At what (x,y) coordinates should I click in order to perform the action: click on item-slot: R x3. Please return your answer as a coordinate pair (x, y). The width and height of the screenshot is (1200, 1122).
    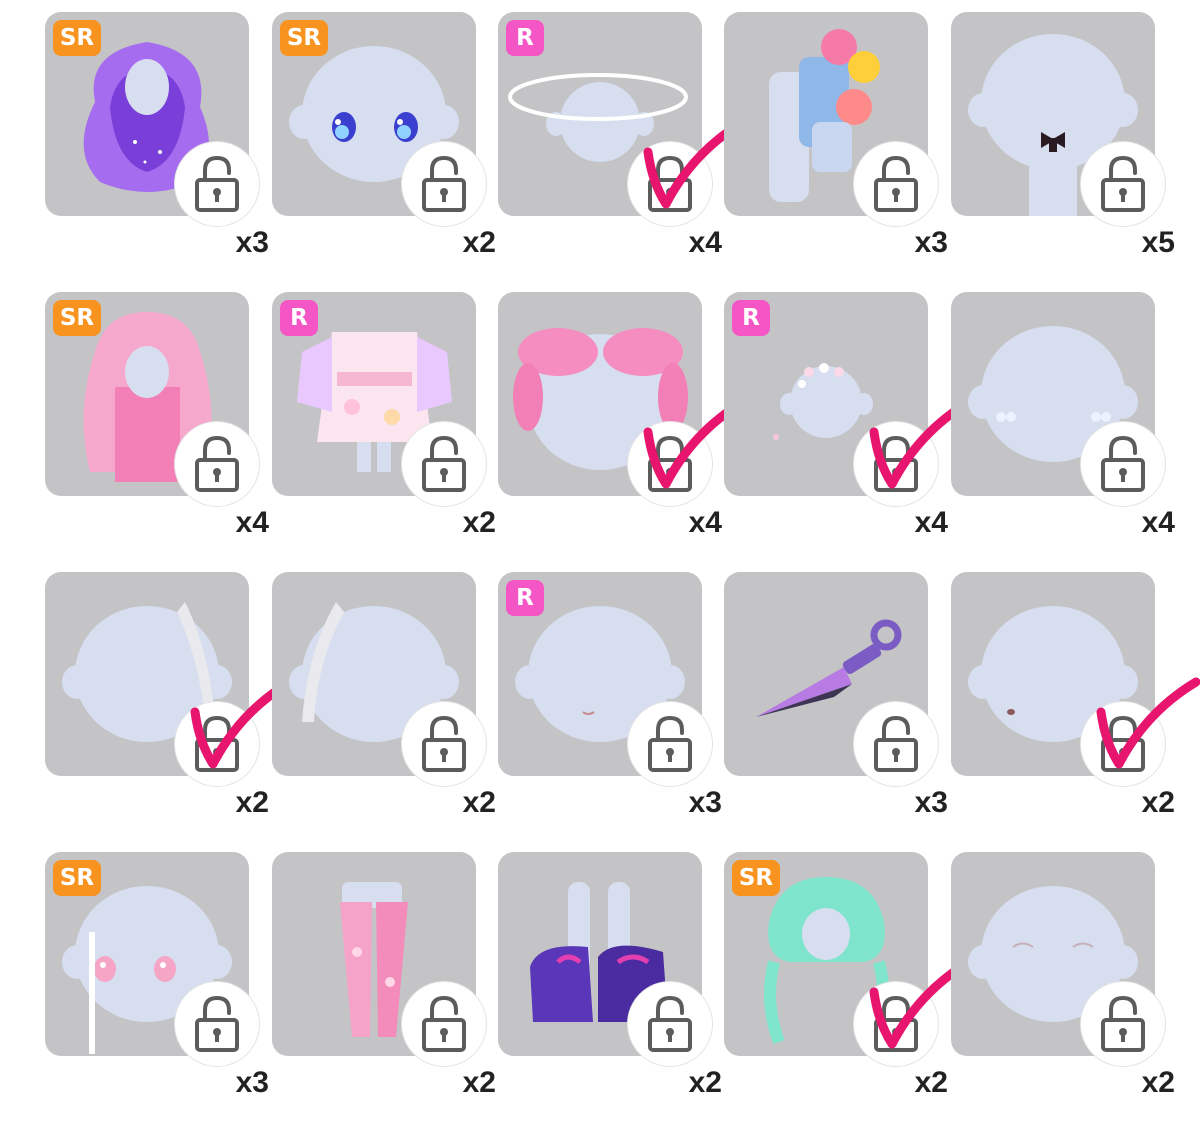
    Looking at the image, I should click on (611, 707).